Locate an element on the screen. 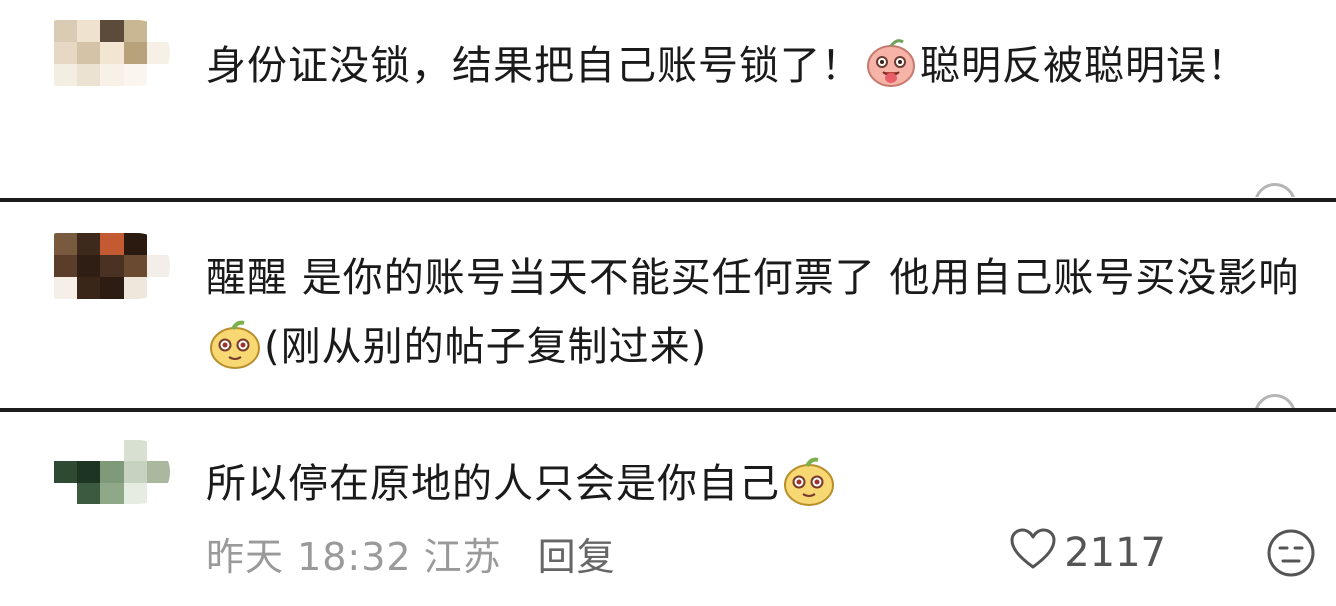 The width and height of the screenshot is (1336, 606). comment-meta: 昨天 18:32 江苏 回复 2117 is located at coordinates (761, 553).